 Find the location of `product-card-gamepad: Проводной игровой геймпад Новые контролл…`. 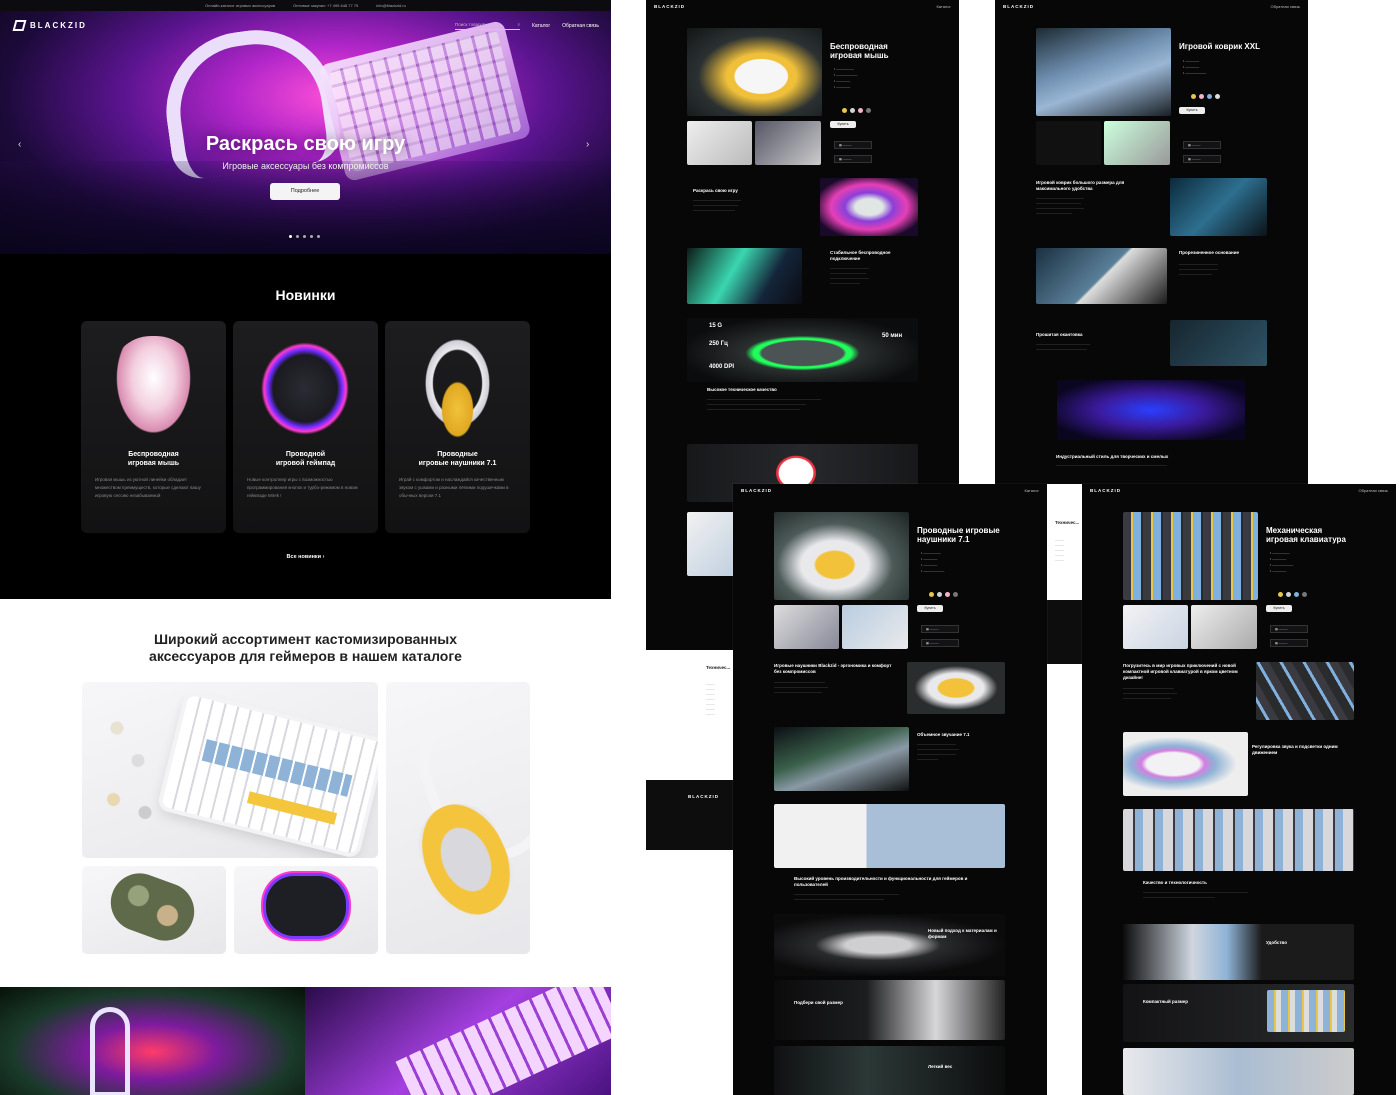

product-card-gamepad: Проводной игровой геймпад Новые контролл… is located at coordinates (305, 427).